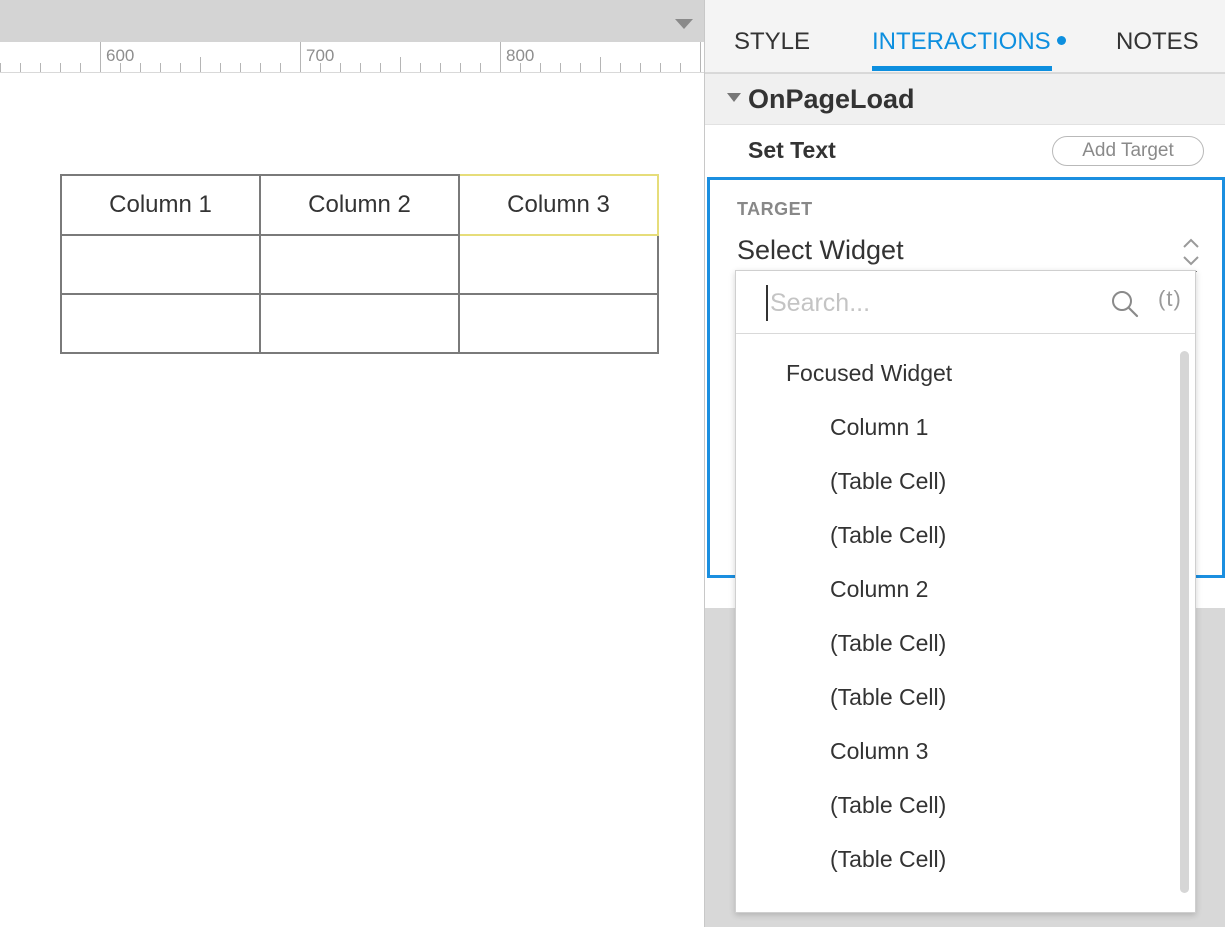 The image size is (1225, 927). What do you see at coordinates (520, 55) in the screenshot?
I see `ruler-label: 800` at bounding box center [520, 55].